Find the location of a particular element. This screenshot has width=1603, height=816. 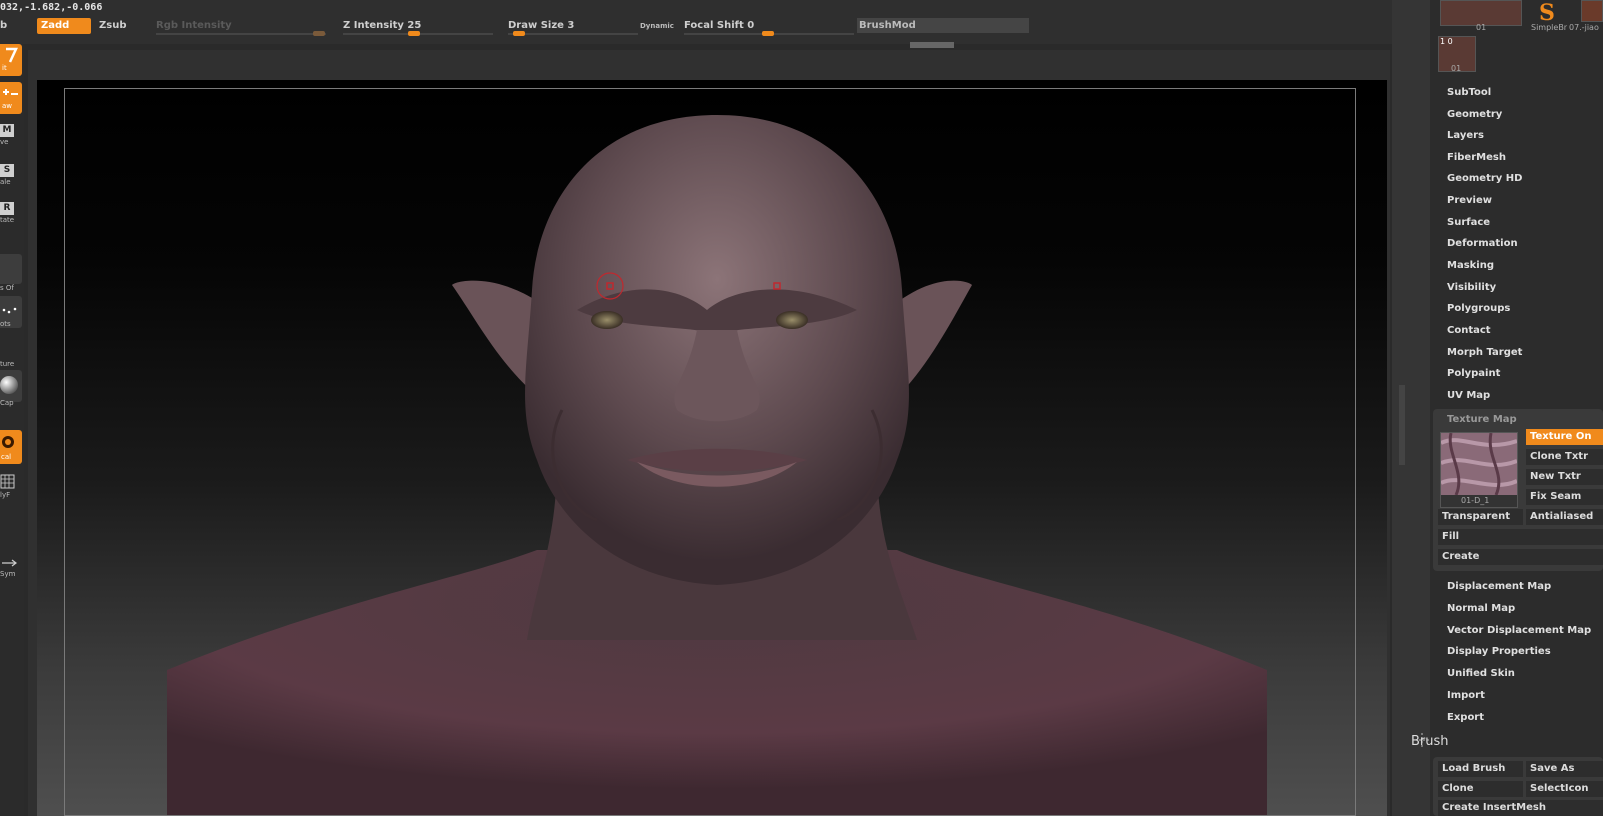

rotate-label: tate is located at coordinates (7, 220).